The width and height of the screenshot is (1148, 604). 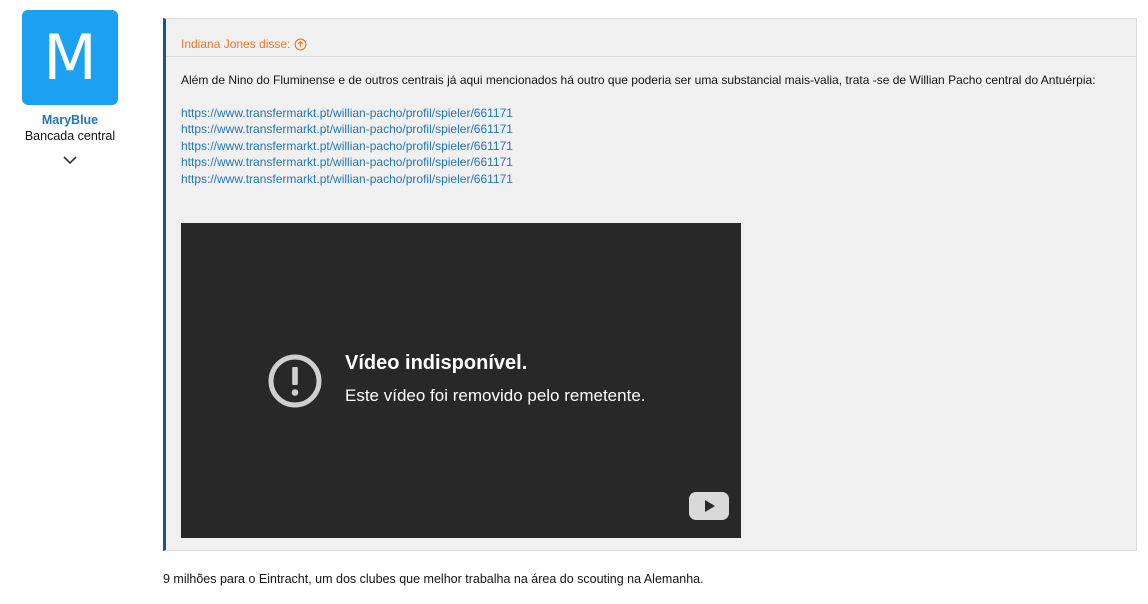 I want to click on youtube-logo-icon, so click(x=709, y=506).